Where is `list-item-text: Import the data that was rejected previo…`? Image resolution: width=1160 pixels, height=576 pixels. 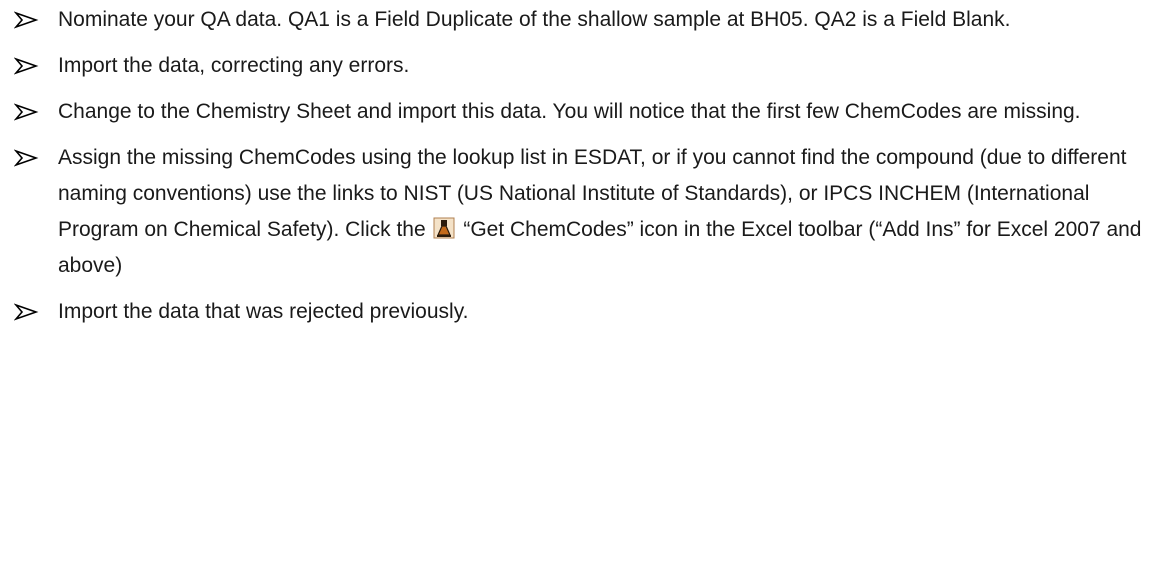 list-item-text: Import the data that was rejected previo… is located at coordinates (263, 311).